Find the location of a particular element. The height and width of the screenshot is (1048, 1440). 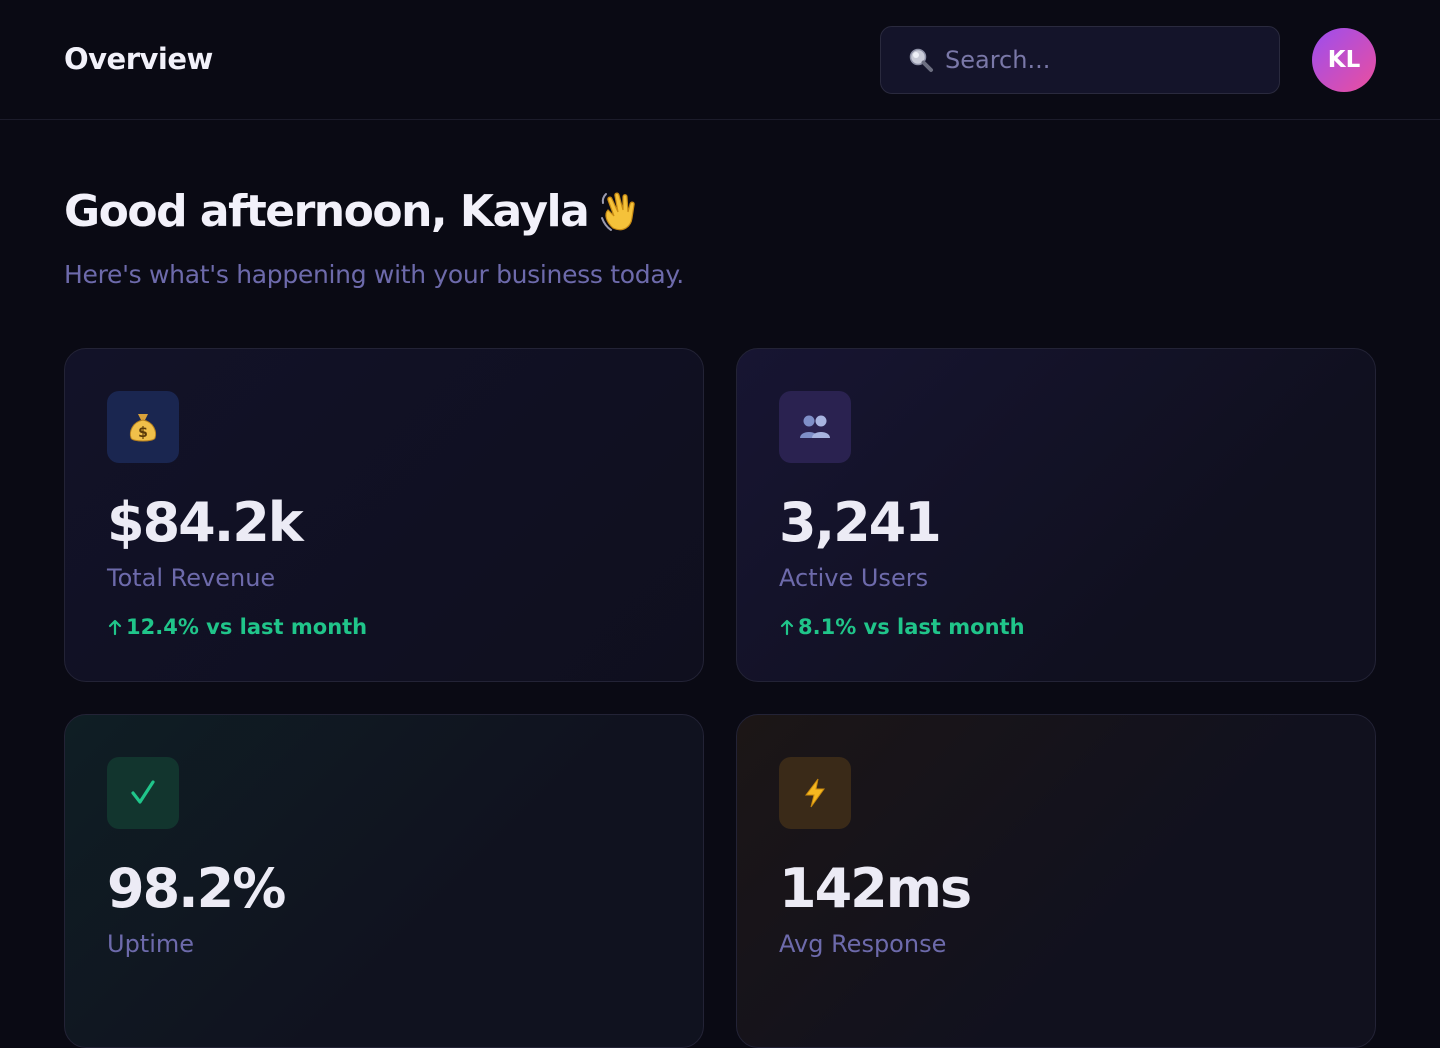

search-box is located at coordinates (1080, 60).